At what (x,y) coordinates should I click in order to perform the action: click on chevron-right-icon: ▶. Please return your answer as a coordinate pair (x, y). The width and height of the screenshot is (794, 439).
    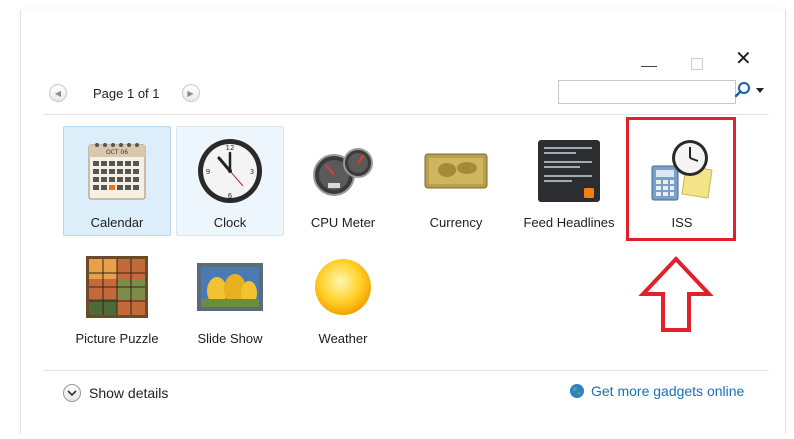
    Looking at the image, I should click on (190, 93).